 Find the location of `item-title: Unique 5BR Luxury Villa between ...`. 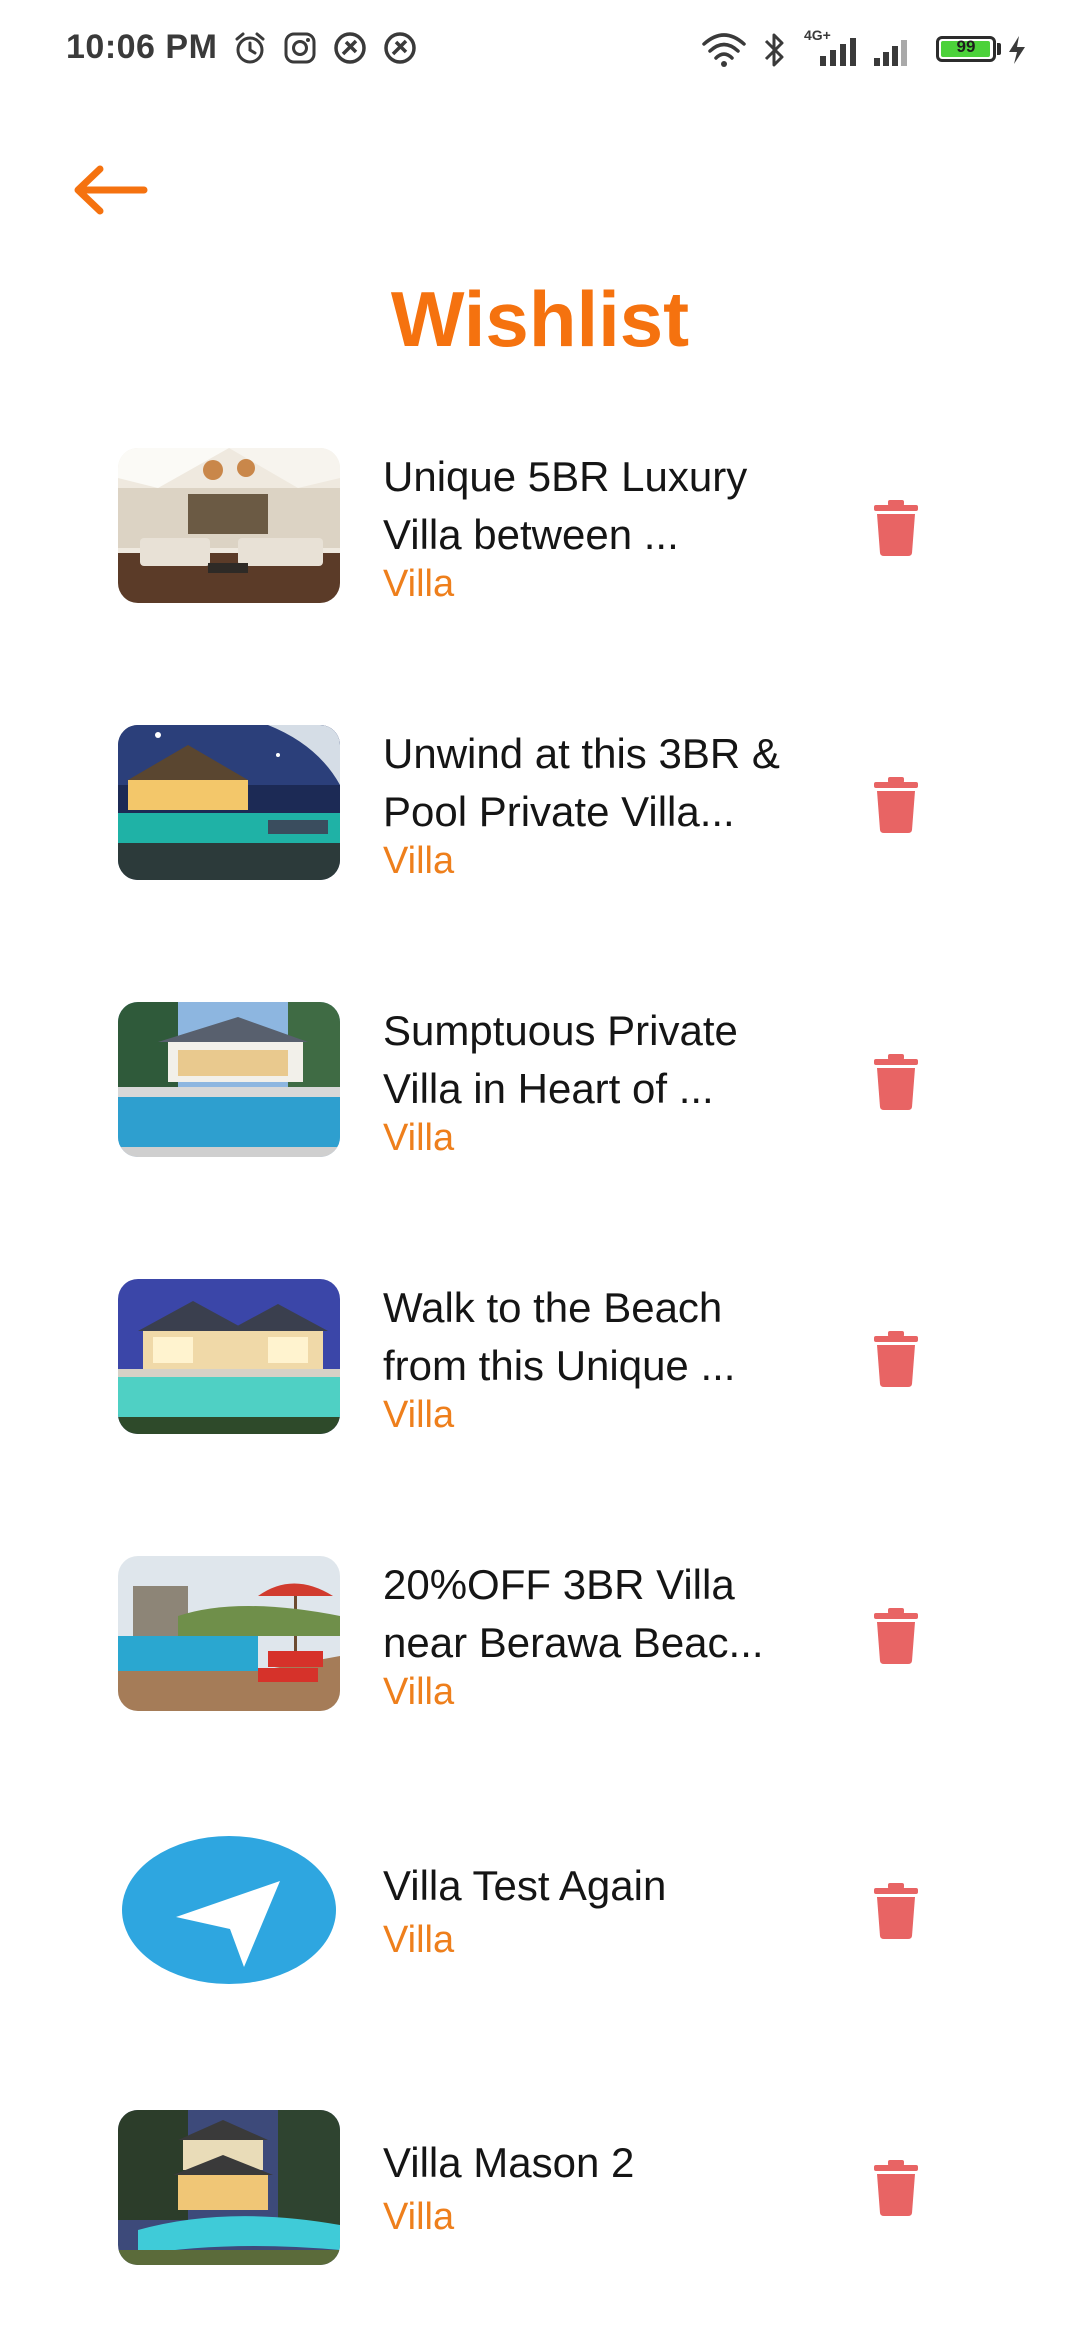

item-title: Unique 5BR Luxury Villa between ... is located at coordinates (565, 505).